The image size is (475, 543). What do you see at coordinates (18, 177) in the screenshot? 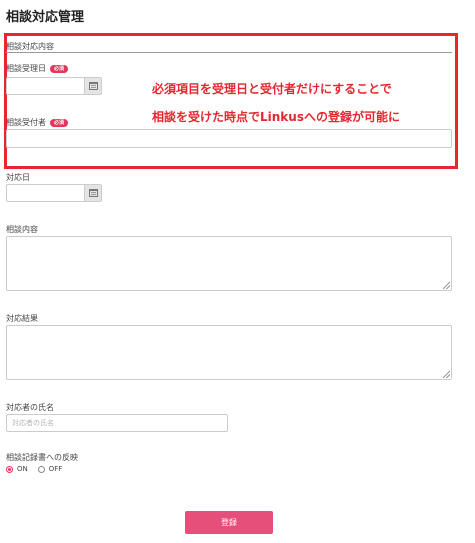
I see `response-date-label: 対応日` at bounding box center [18, 177].